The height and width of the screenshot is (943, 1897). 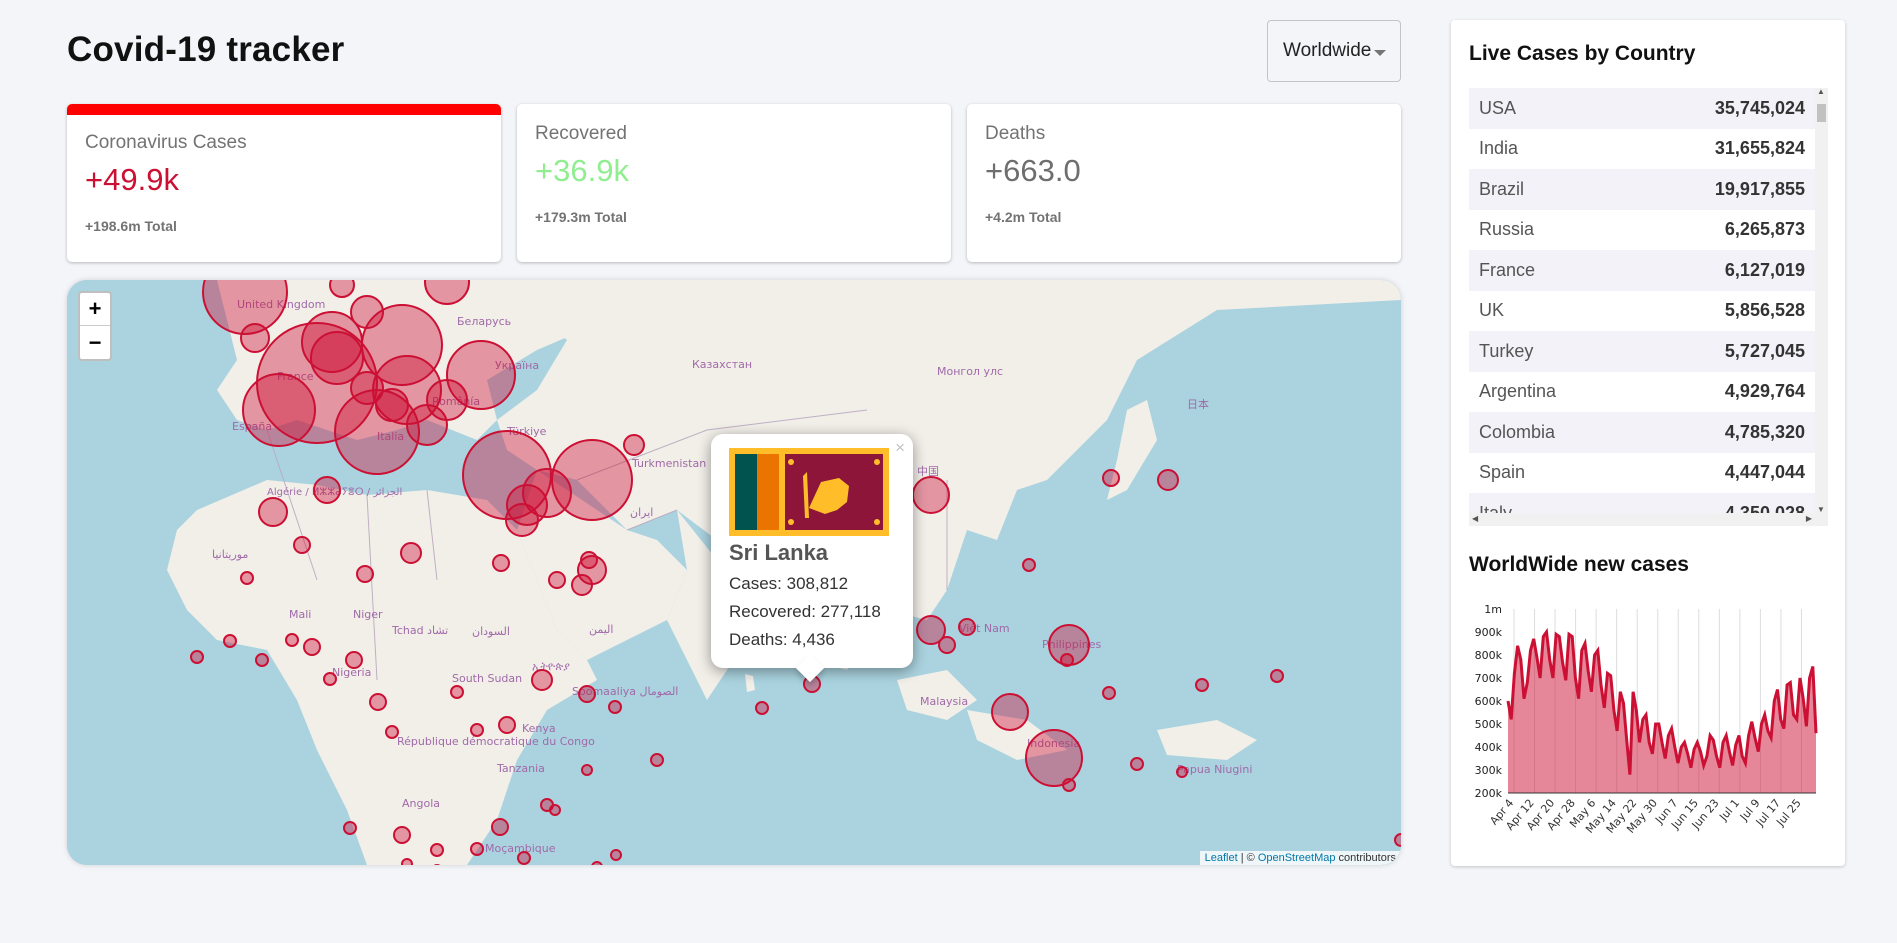 I want to click on country-select: Worldwide, so click(x=1334, y=51).